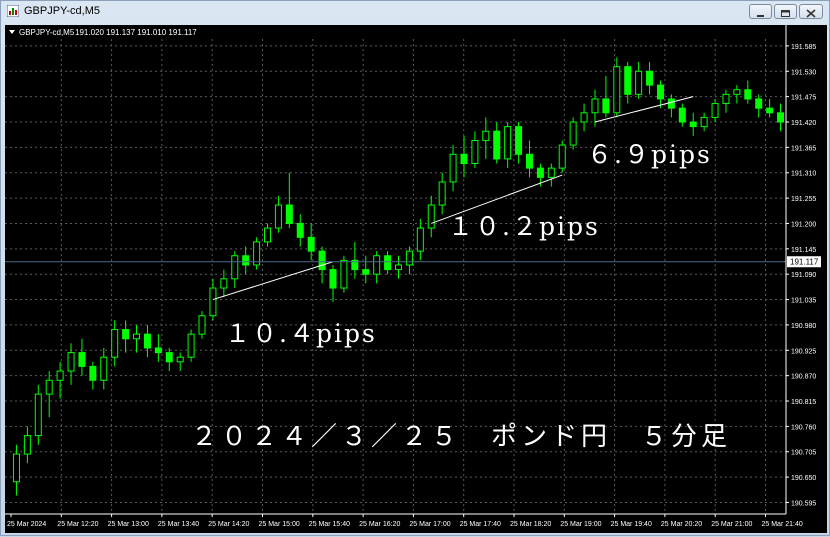 Image resolution: width=830 pixels, height=537 pixels. Describe the element at coordinates (803, 427) in the screenshot. I see `price-tick-label: 190.760` at that location.